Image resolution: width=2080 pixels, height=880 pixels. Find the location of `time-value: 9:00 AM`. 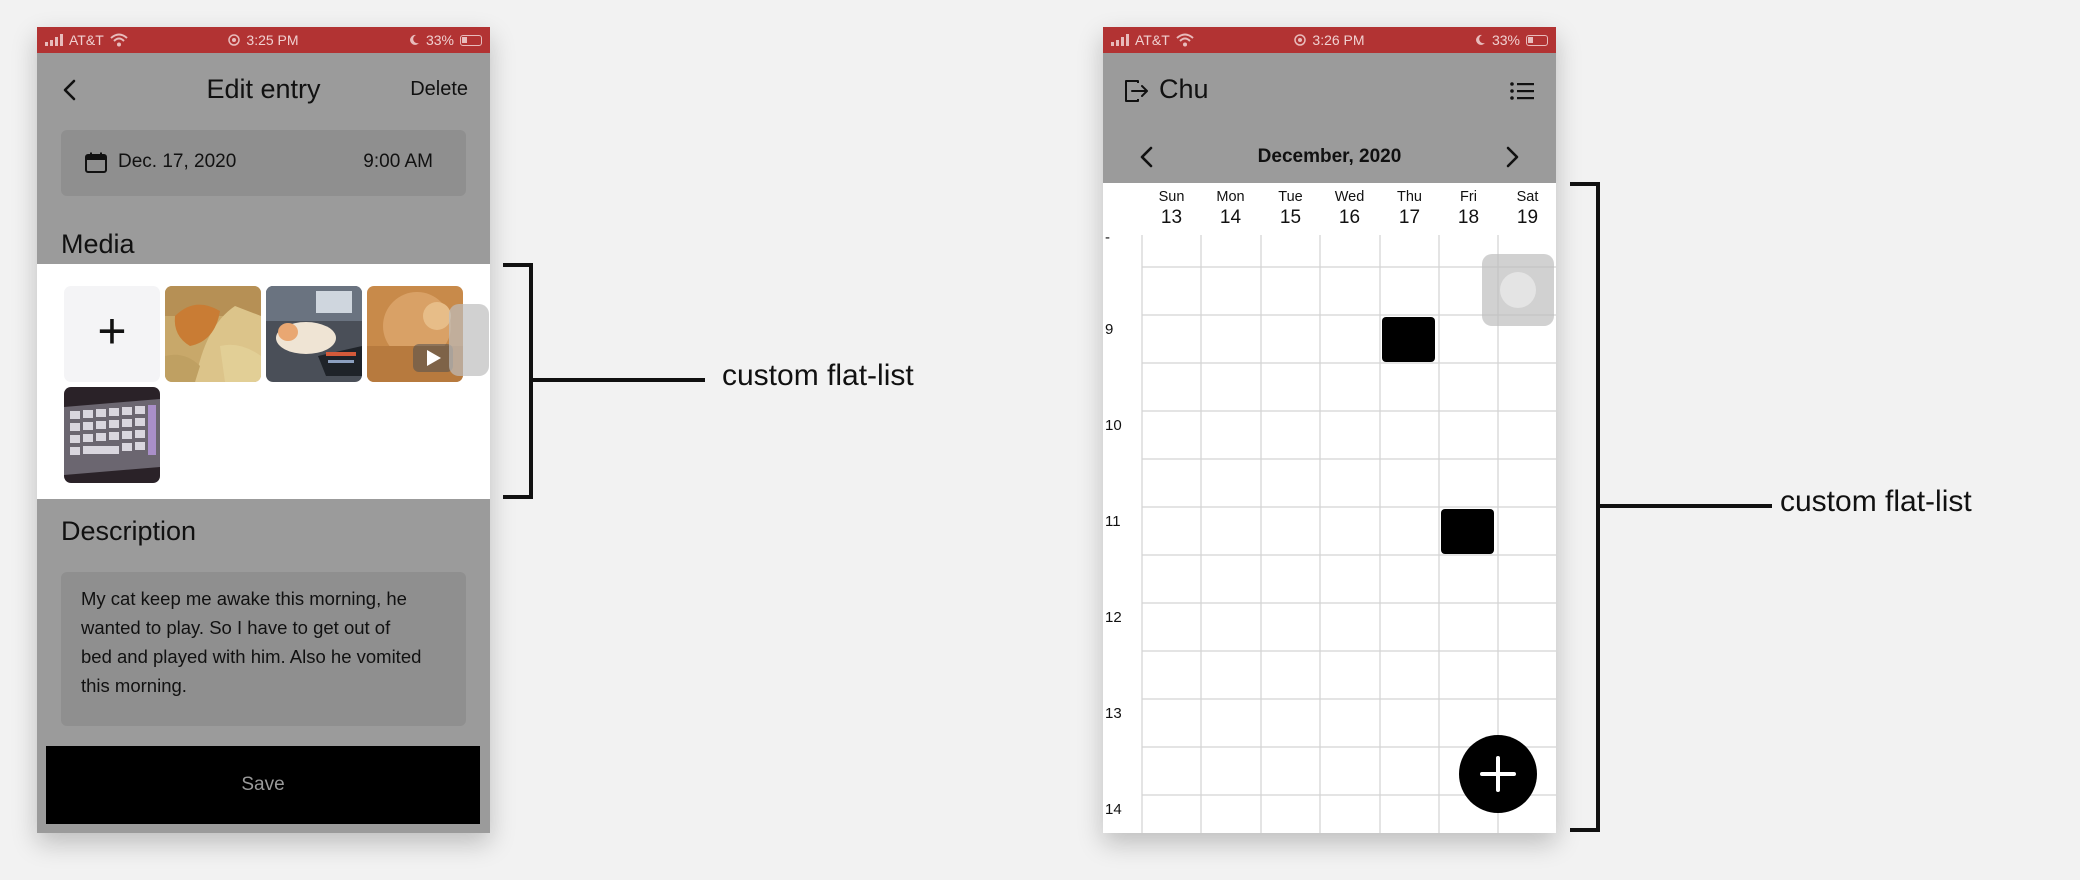

time-value: 9:00 AM is located at coordinates (398, 161).